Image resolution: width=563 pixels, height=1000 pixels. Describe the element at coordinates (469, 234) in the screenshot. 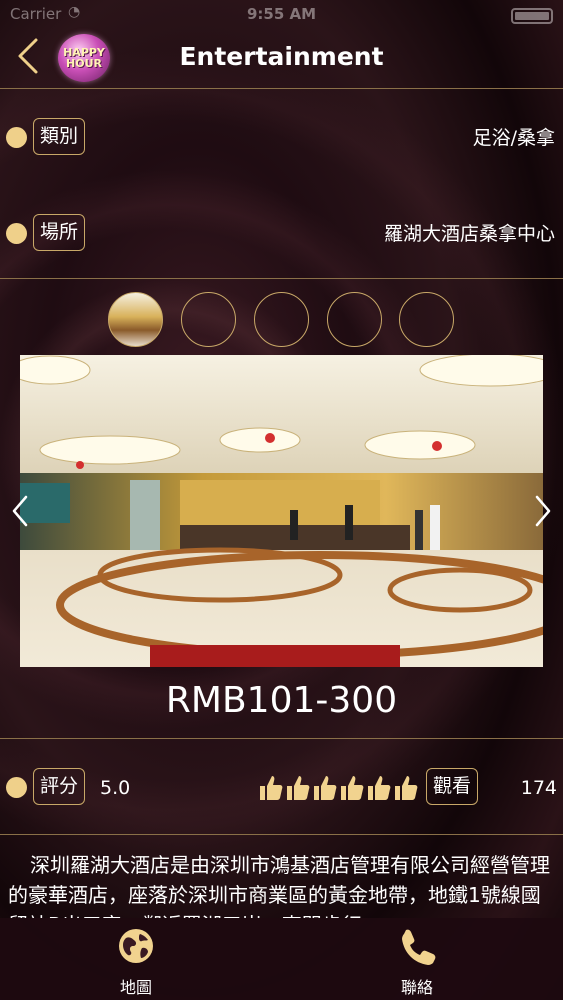

I see `venue-value: 羅湖大酒店桑拿中心` at that location.